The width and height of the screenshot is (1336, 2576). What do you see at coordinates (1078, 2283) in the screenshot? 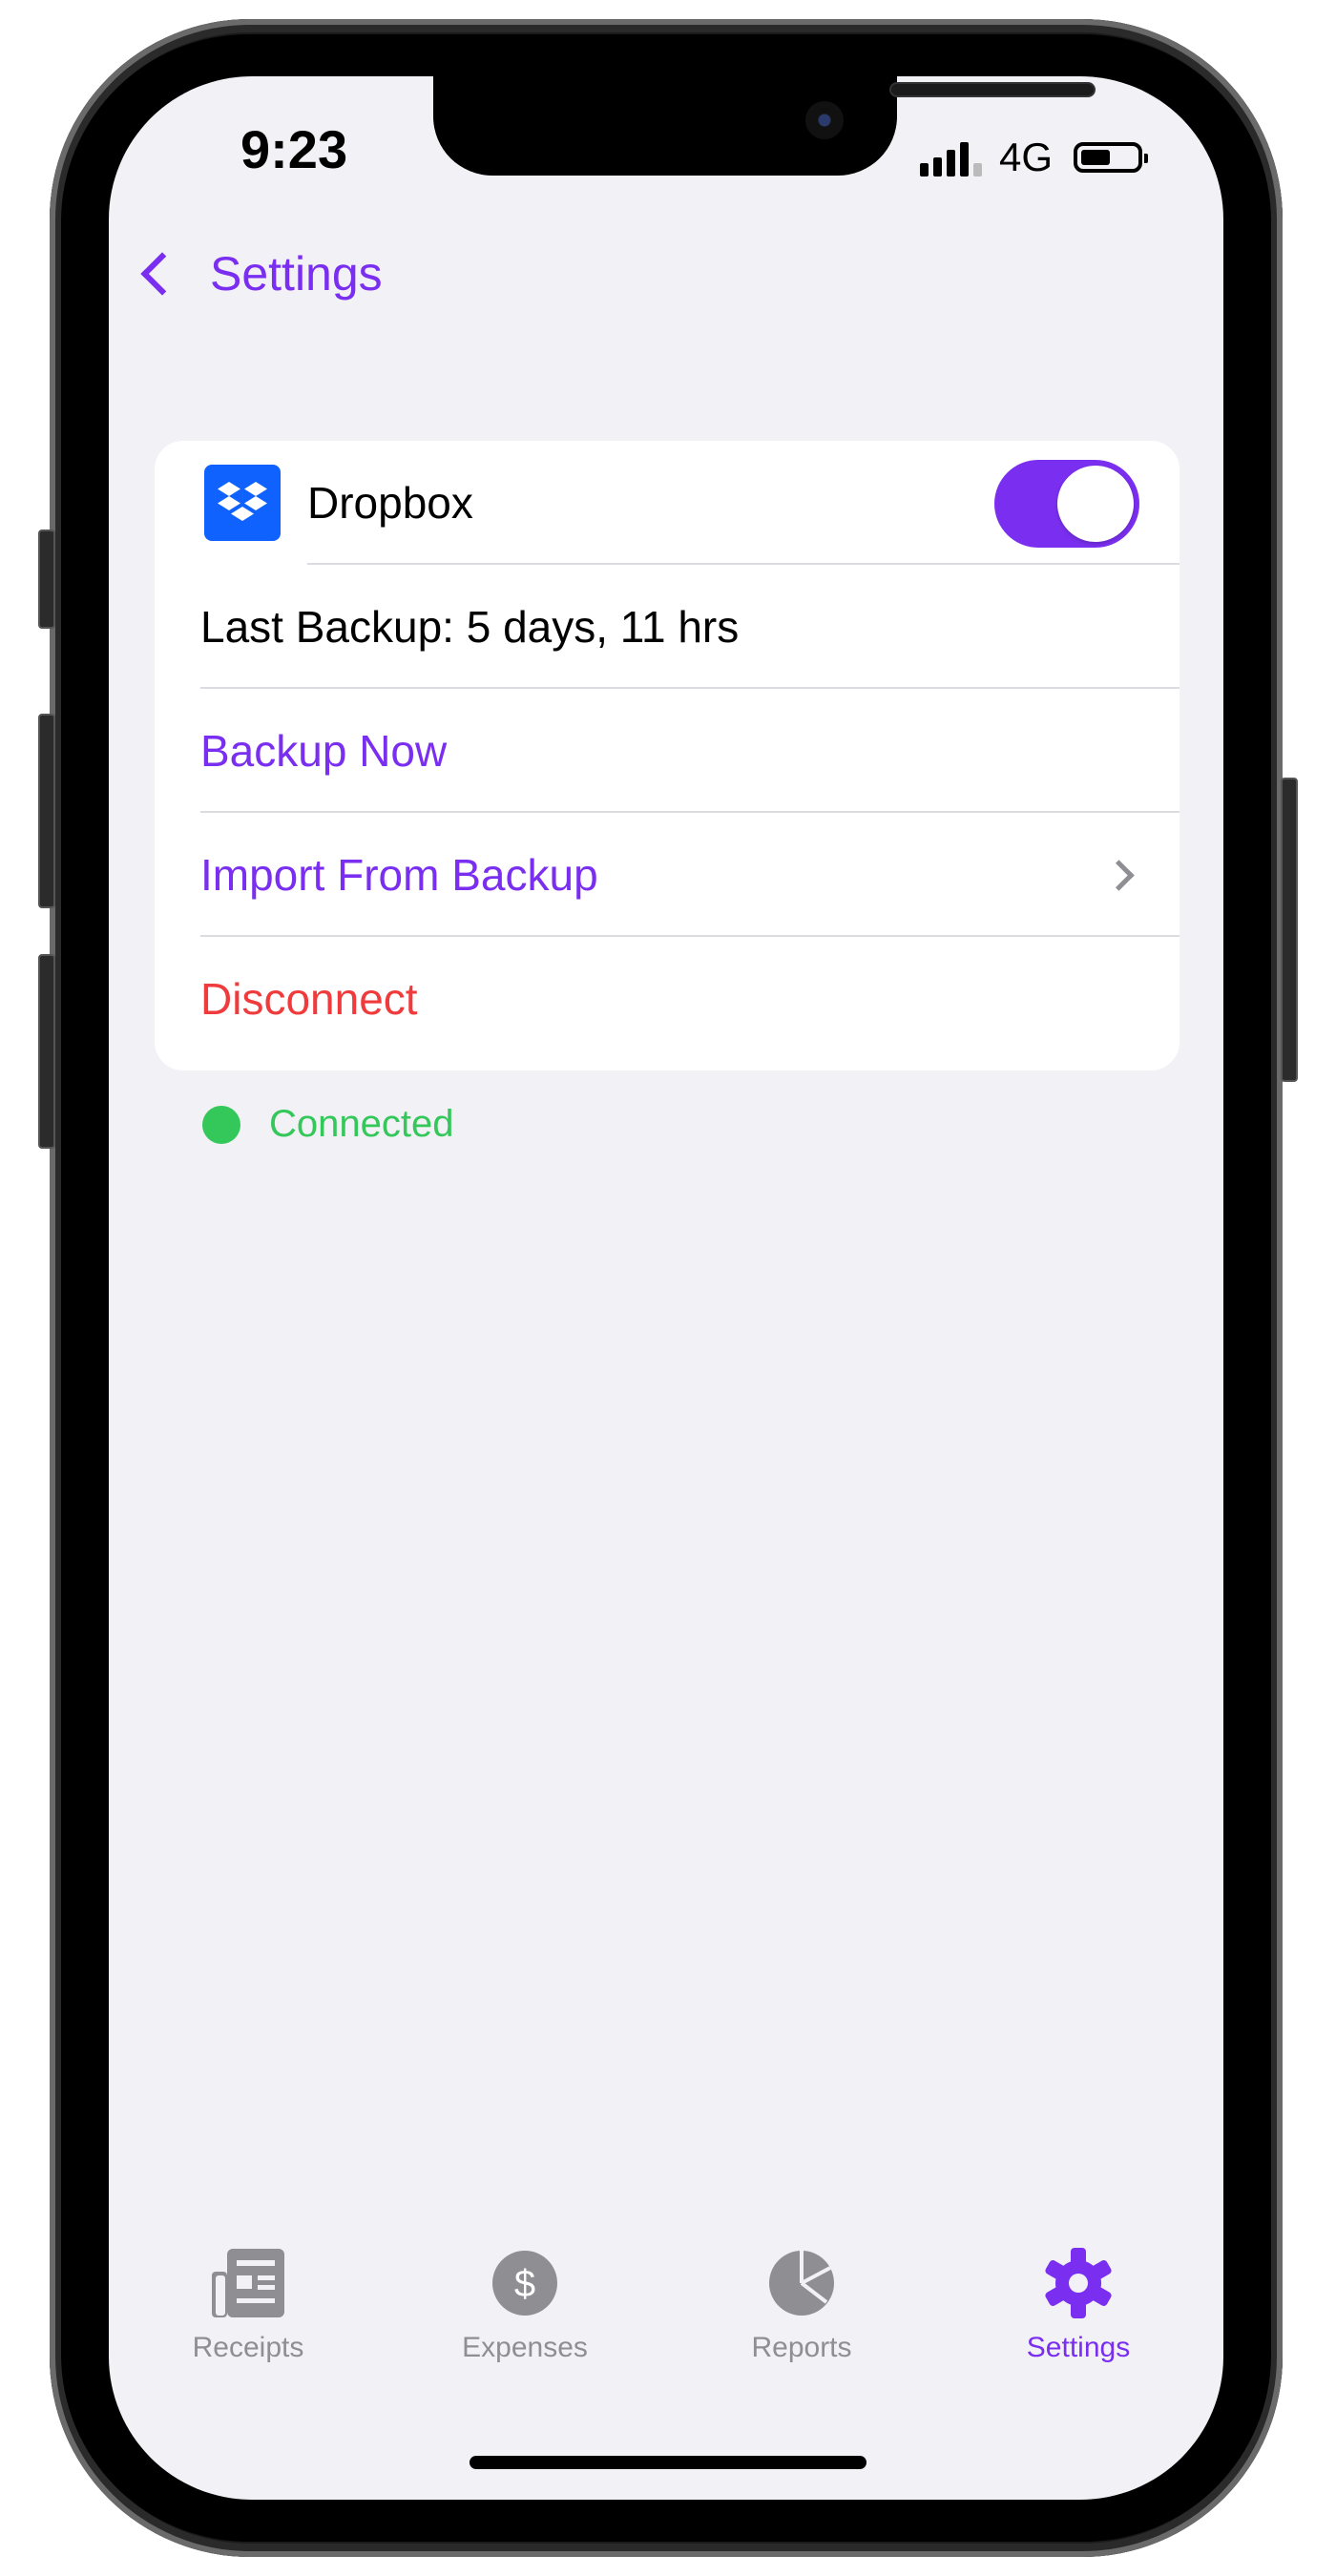
I see `gear-icon` at bounding box center [1078, 2283].